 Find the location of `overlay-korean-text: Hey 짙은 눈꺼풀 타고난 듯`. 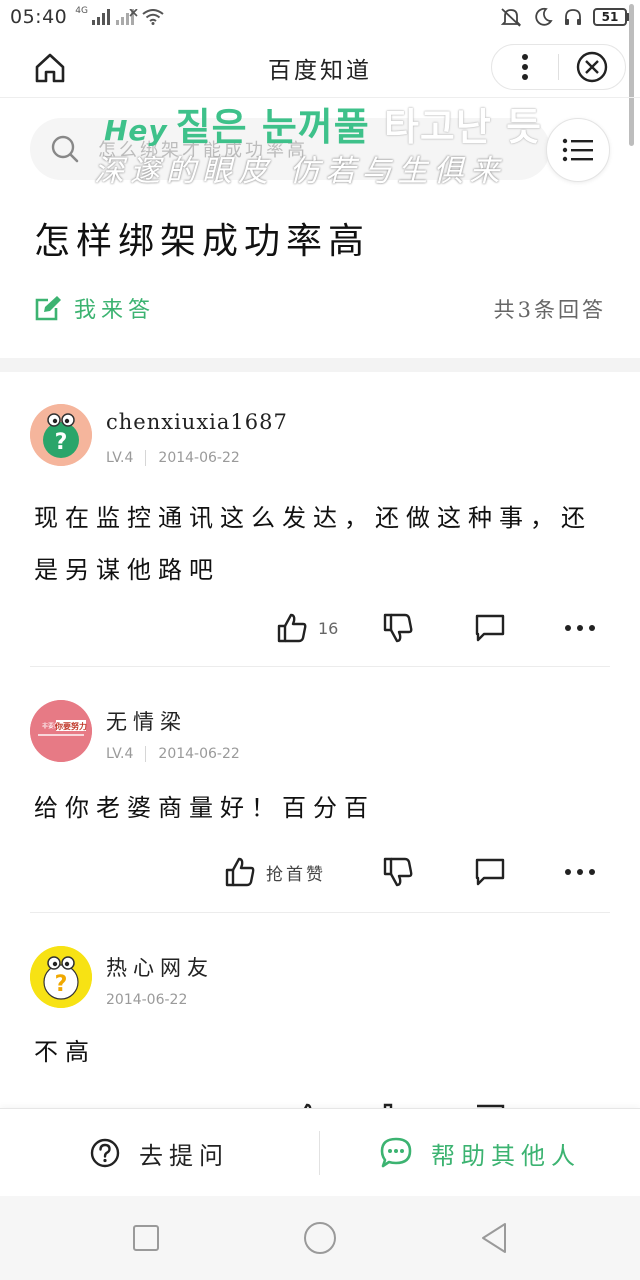

overlay-korean-text: Hey 짙은 눈꺼풀 타고난 듯 is located at coordinates (323, 123).